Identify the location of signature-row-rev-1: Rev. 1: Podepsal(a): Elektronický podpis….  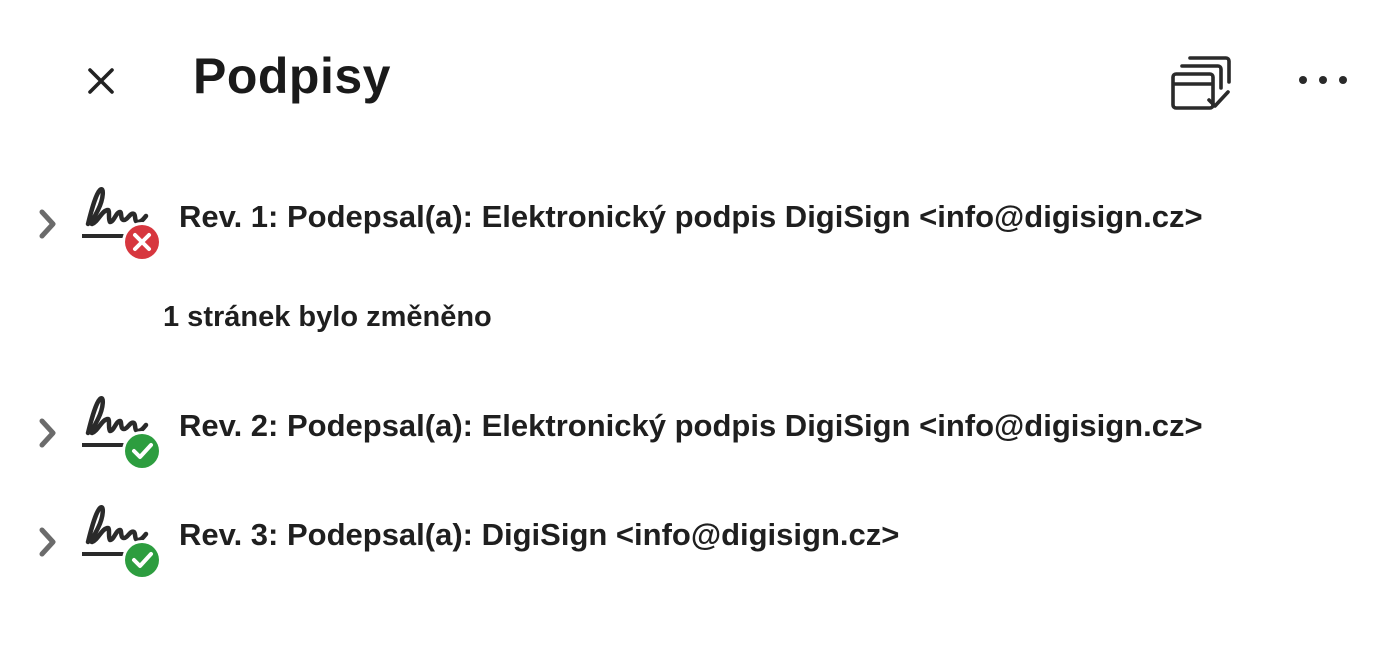
(700, 223).